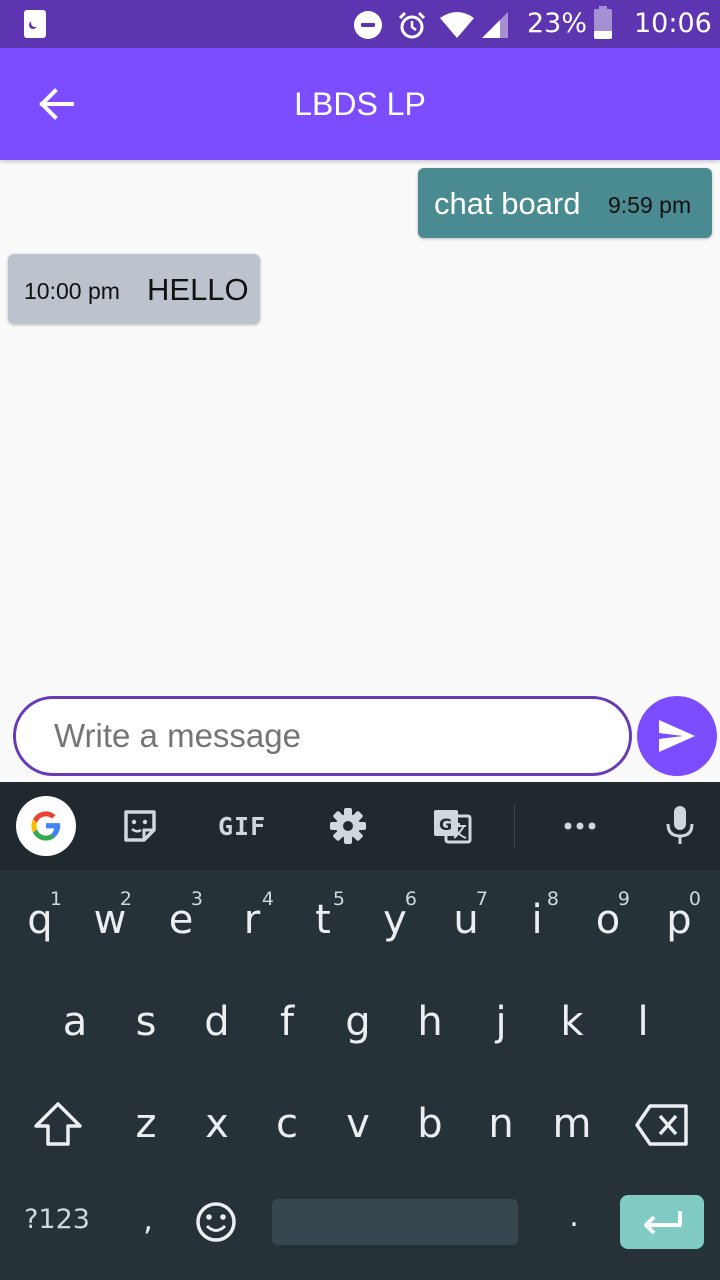 The width and height of the screenshot is (720, 1280). What do you see at coordinates (608, 920) in the screenshot?
I see `key-letter: o` at bounding box center [608, 920].